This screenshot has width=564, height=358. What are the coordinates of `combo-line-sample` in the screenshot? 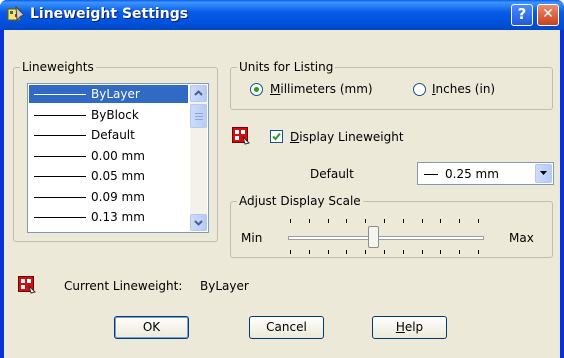 It's located at (431, 174).